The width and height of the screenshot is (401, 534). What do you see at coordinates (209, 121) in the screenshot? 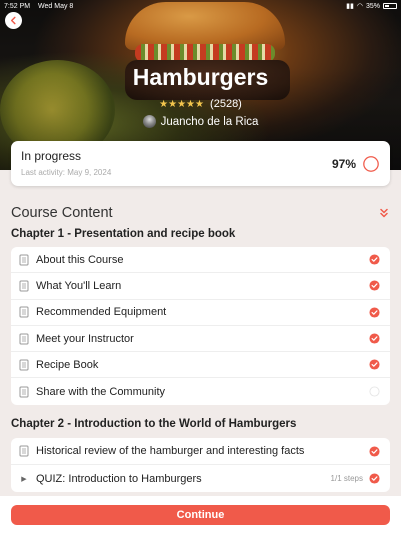
I see `author-name: Juancho de la Rica` at bounding box center [209, 121].